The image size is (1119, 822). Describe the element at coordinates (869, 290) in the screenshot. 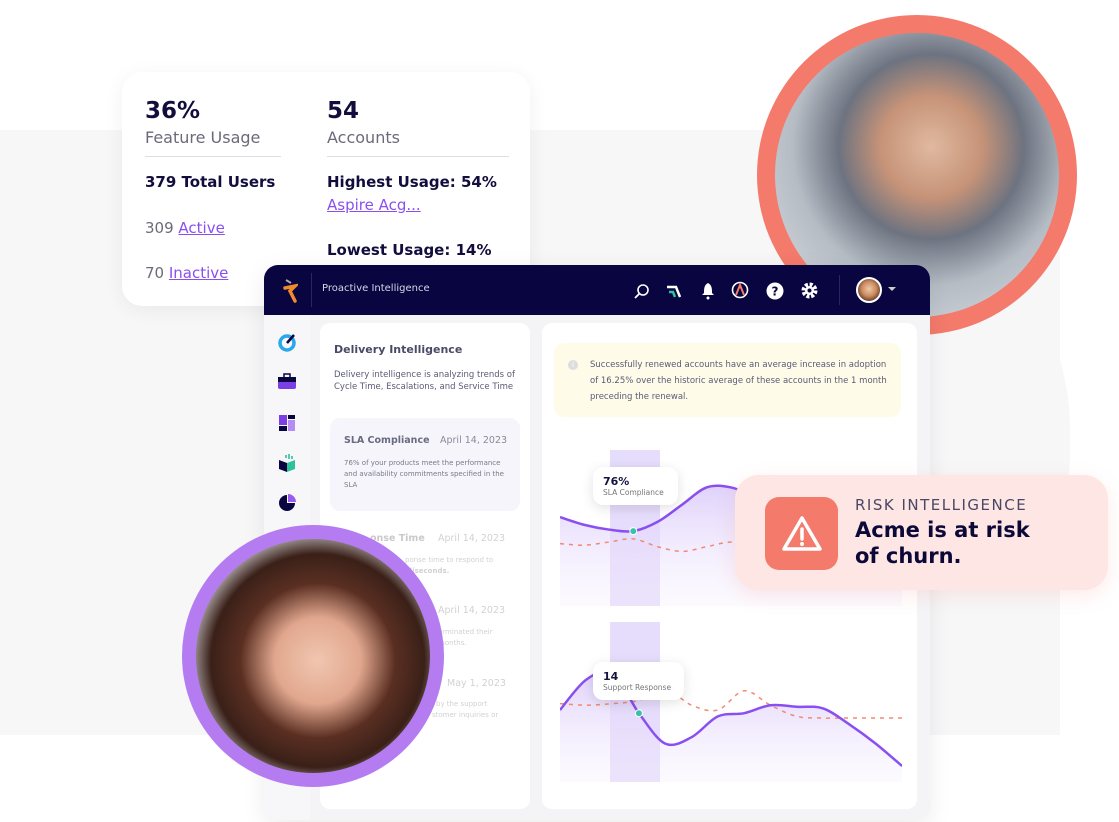

I see `avatar` at that location.